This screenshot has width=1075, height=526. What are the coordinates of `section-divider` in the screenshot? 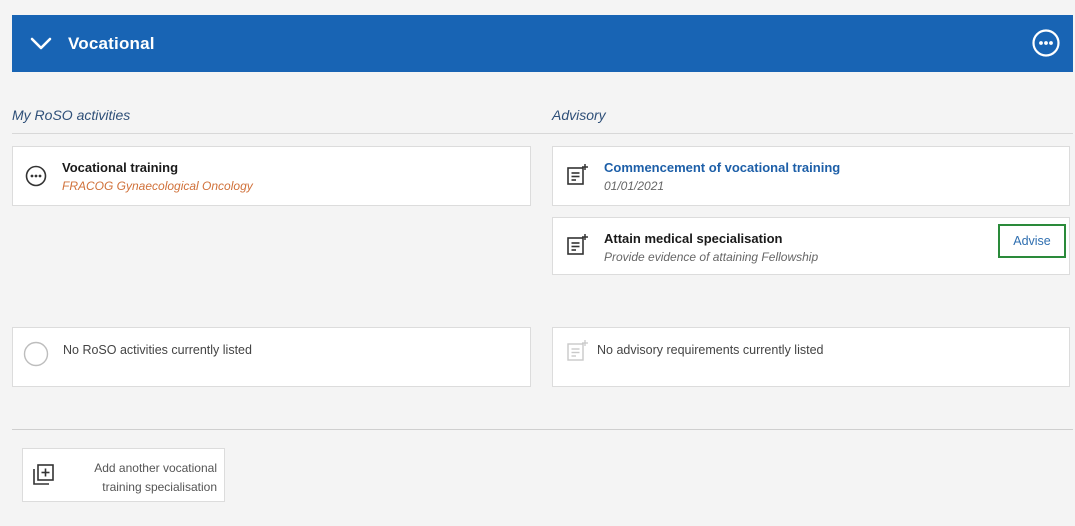 It's located at (542, 429).